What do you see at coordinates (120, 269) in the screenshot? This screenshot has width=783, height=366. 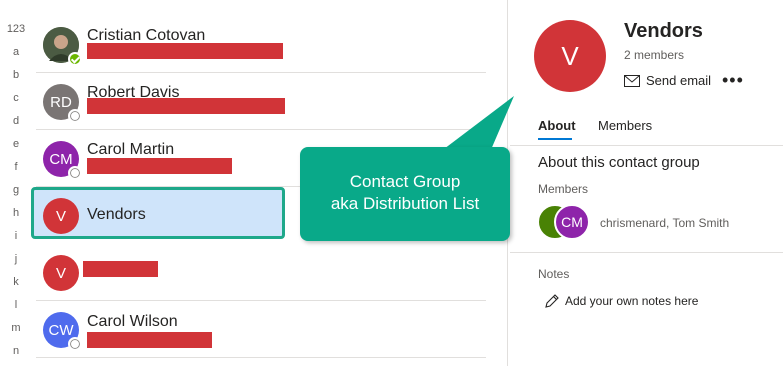 I see `redacted-name` at bounding box center [120, 269].